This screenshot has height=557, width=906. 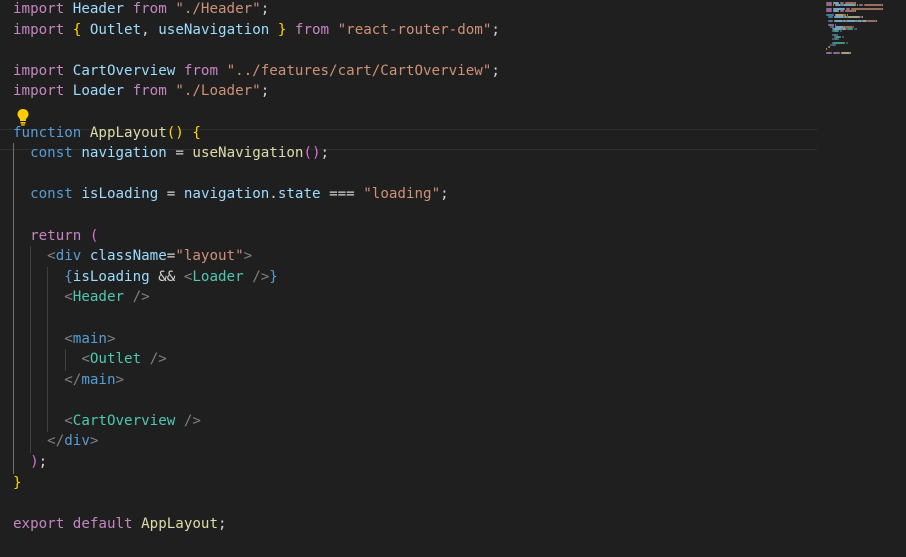 What do you see at coordinates (256, 525) in the screenshot?
I see `code-line: export default AppLayout;` at bounding box center [256, 525].